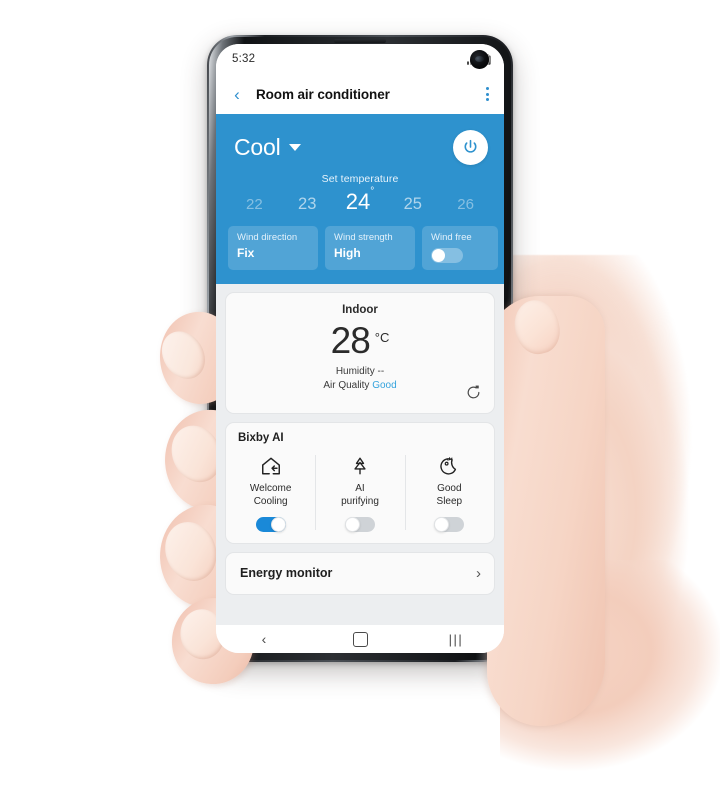 This screenshot has width=720, height=790. Describe the element at coordinates (360, 59) in the screenshot. I see `status-bar: 5:32` at that location.